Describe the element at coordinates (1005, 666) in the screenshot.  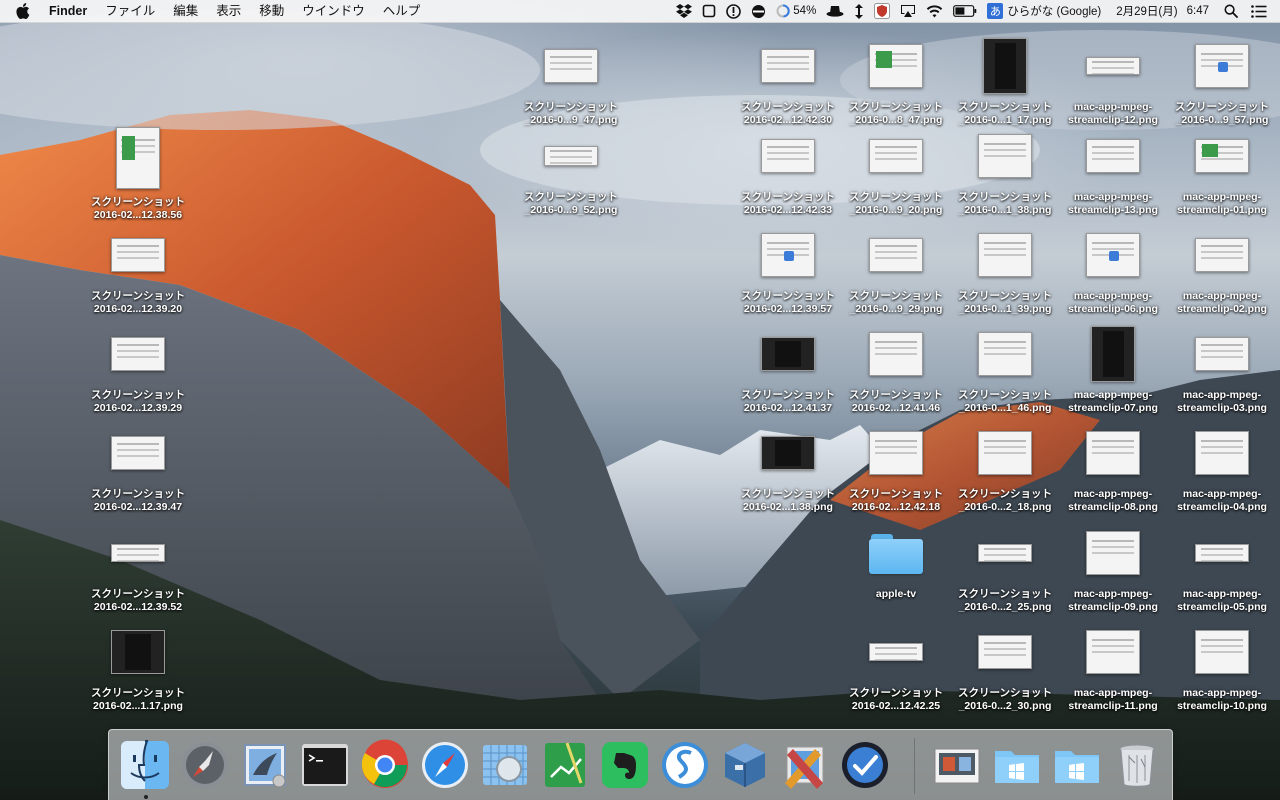
I see `desktop-icon: スクリーンショット _2016-0...2_30.png` at that location.